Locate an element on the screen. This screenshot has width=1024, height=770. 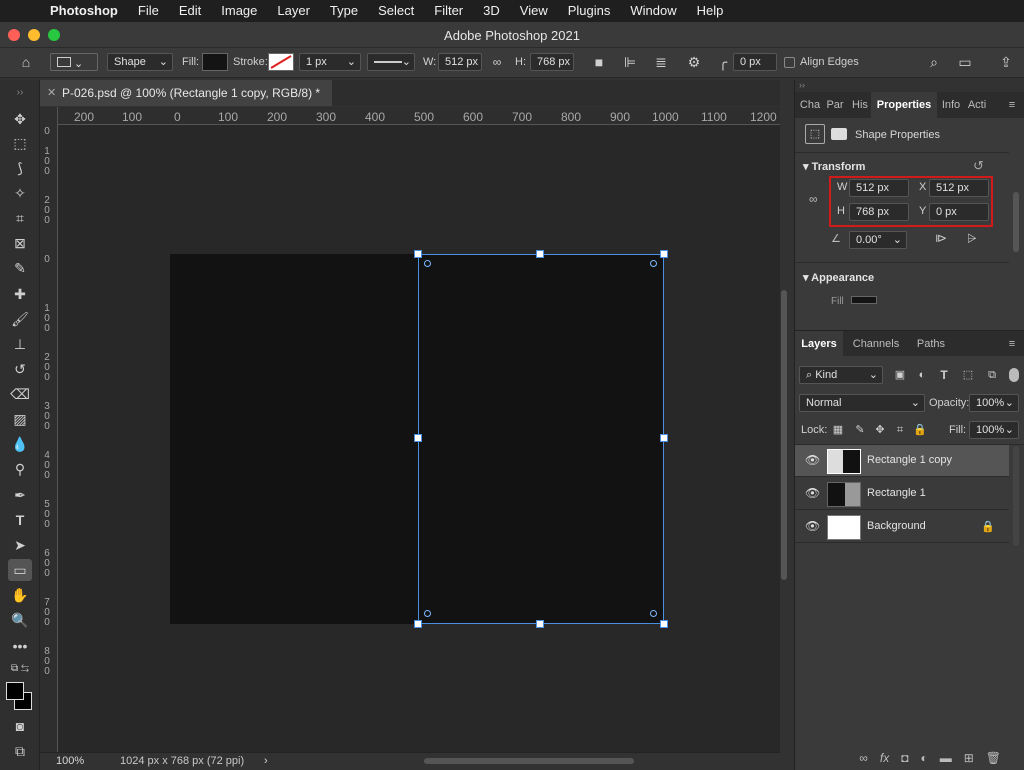
layer-name: Background is located at coordinates (896, 526).